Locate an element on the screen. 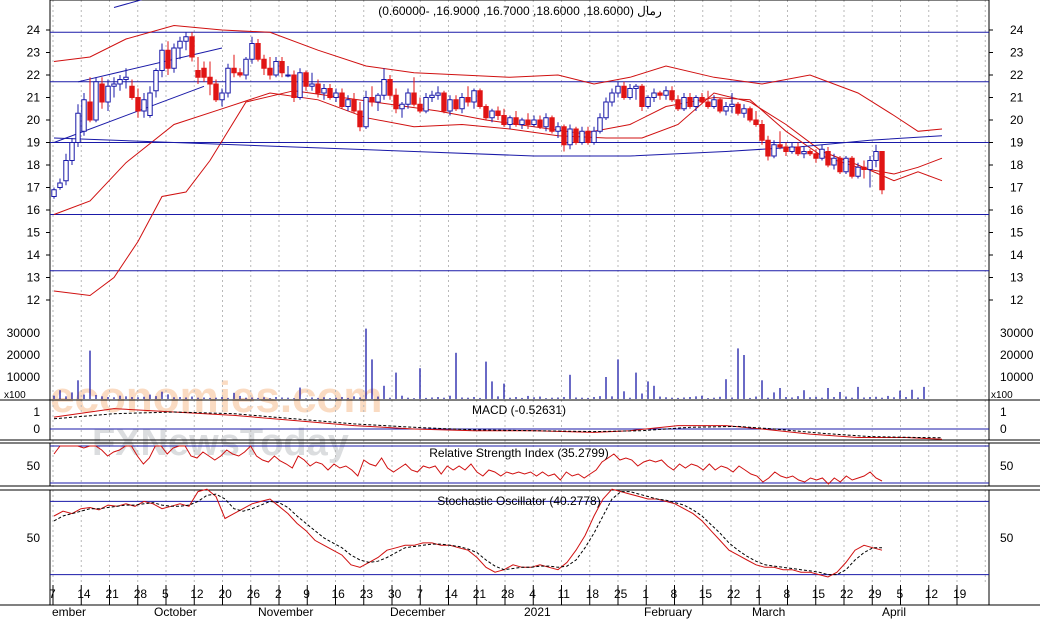  x-tick-28: 22 is located at coordinates (847, 594).